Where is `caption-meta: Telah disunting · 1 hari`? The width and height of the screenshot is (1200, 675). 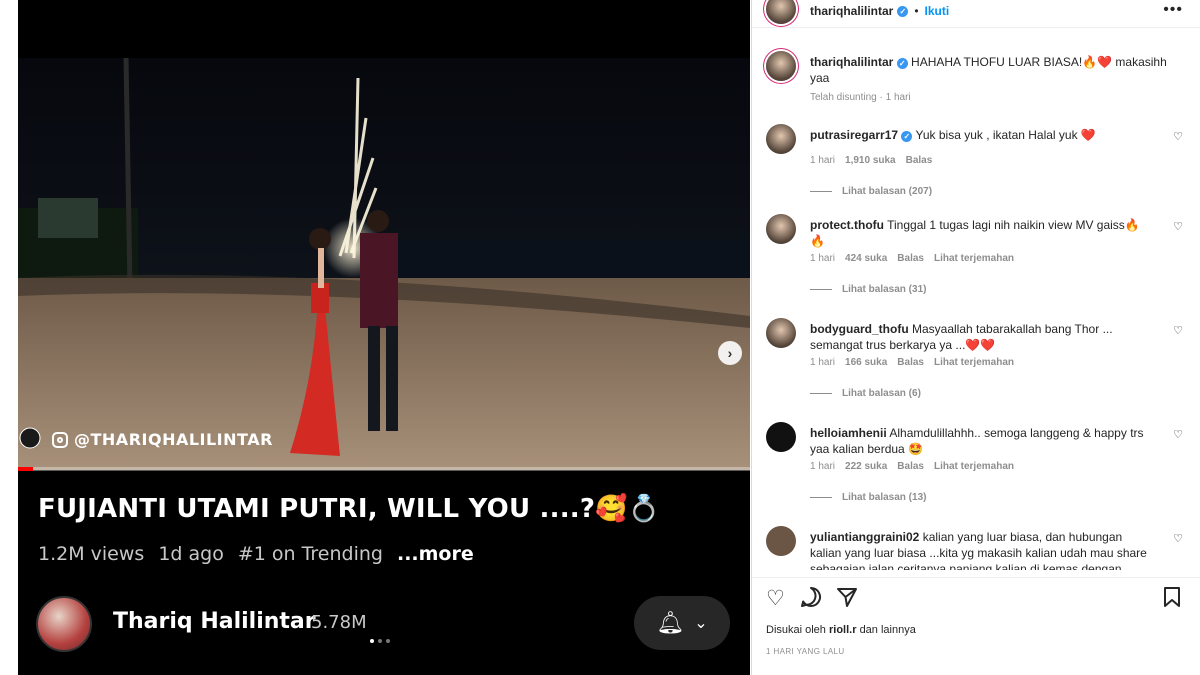 caption-meta: Telah disunting · 1 hari is located at coordinates (860, 97).